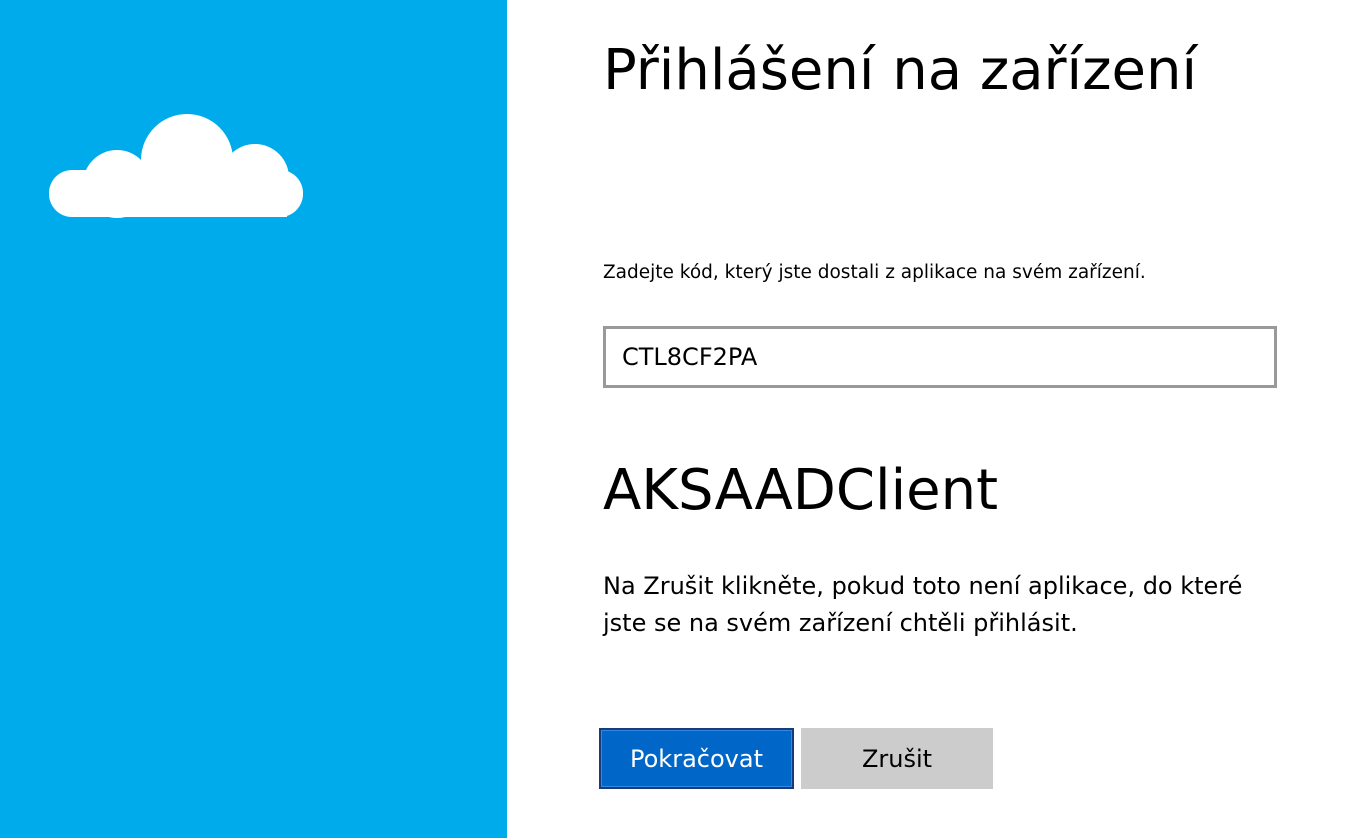 The height and width of the screenshot is (838, 1368). I want to click on device-code-input, so click(940, 357).